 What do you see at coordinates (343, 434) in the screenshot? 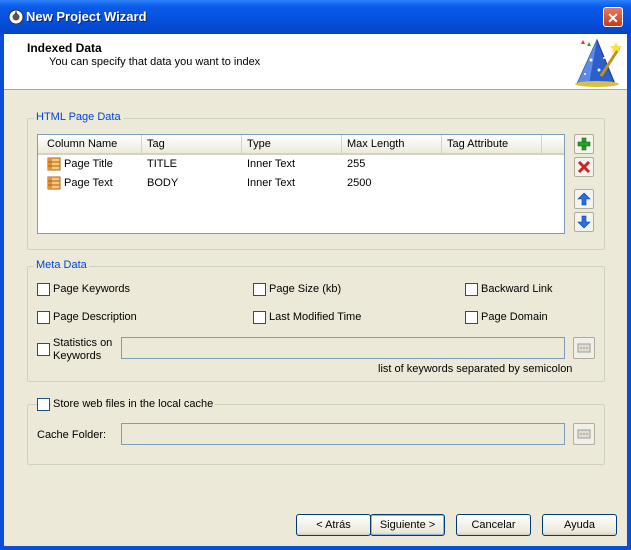
I see `cache-folder-input` at bounding box center [343, 434].